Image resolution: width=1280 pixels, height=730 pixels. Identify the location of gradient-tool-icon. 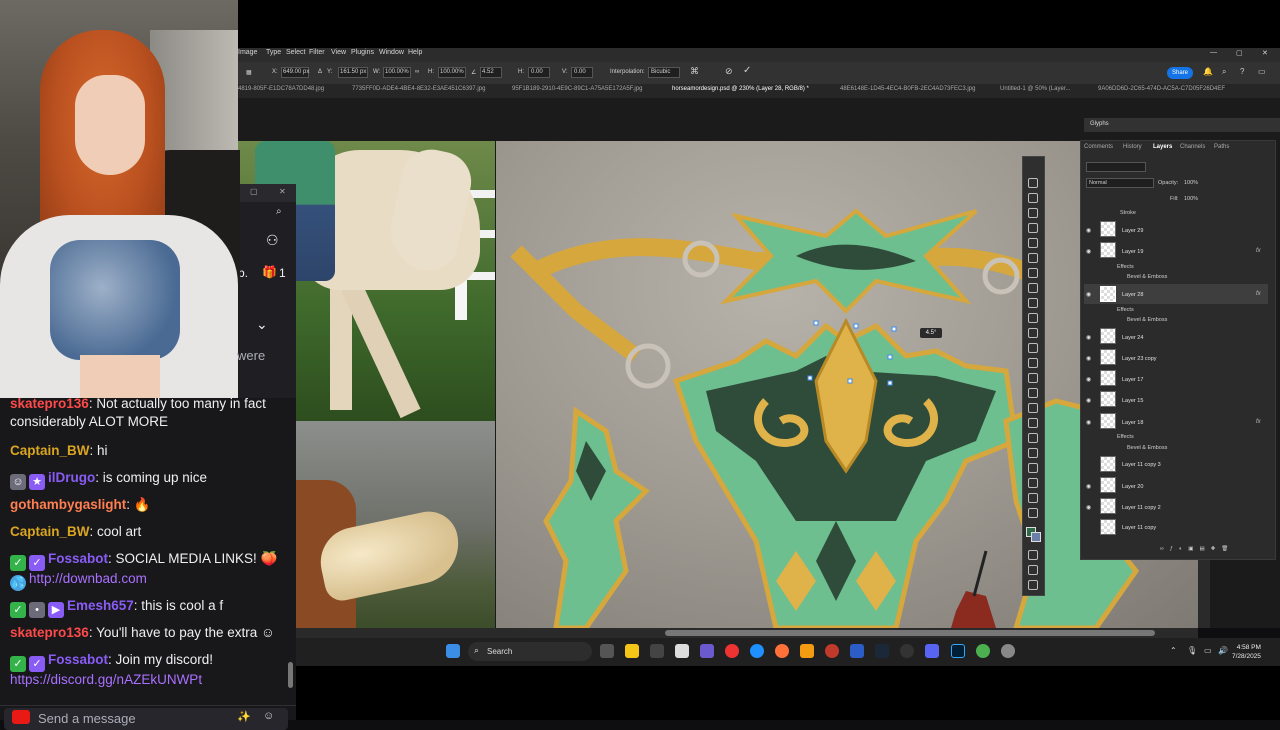
(1033, 363).